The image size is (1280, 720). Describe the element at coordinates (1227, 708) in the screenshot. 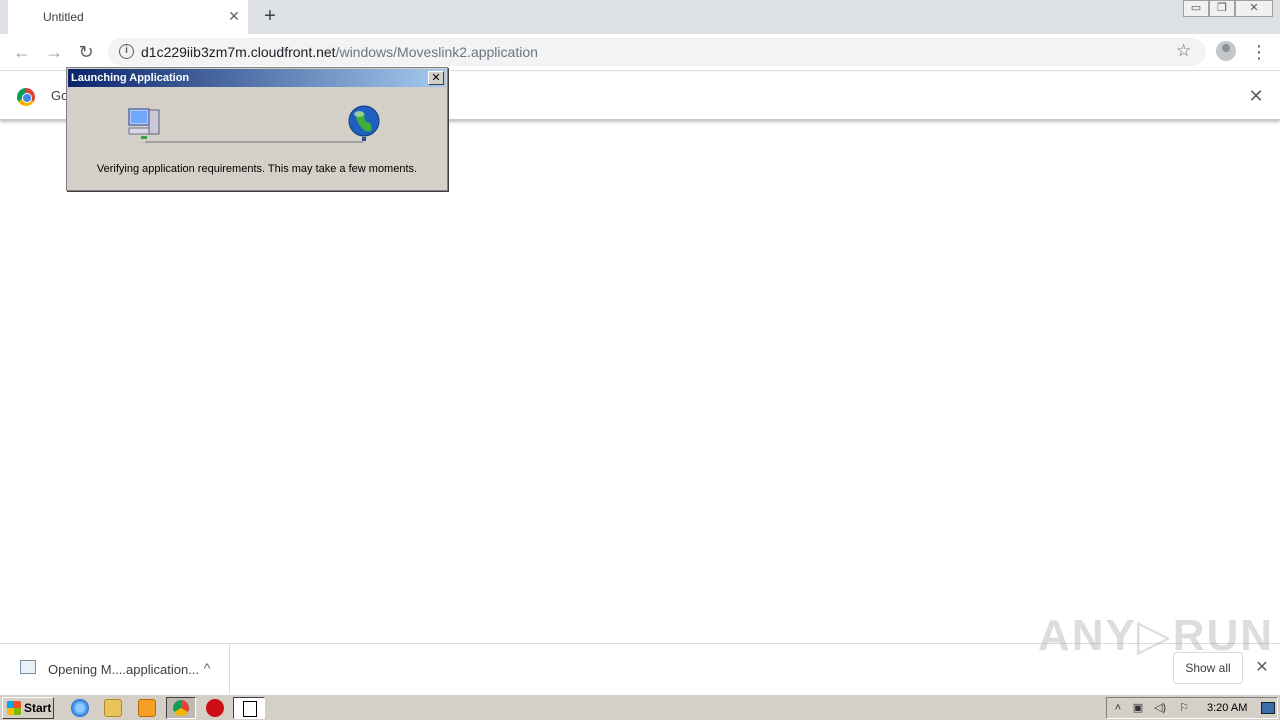

I see `clock: 3:20 AM` at that location.